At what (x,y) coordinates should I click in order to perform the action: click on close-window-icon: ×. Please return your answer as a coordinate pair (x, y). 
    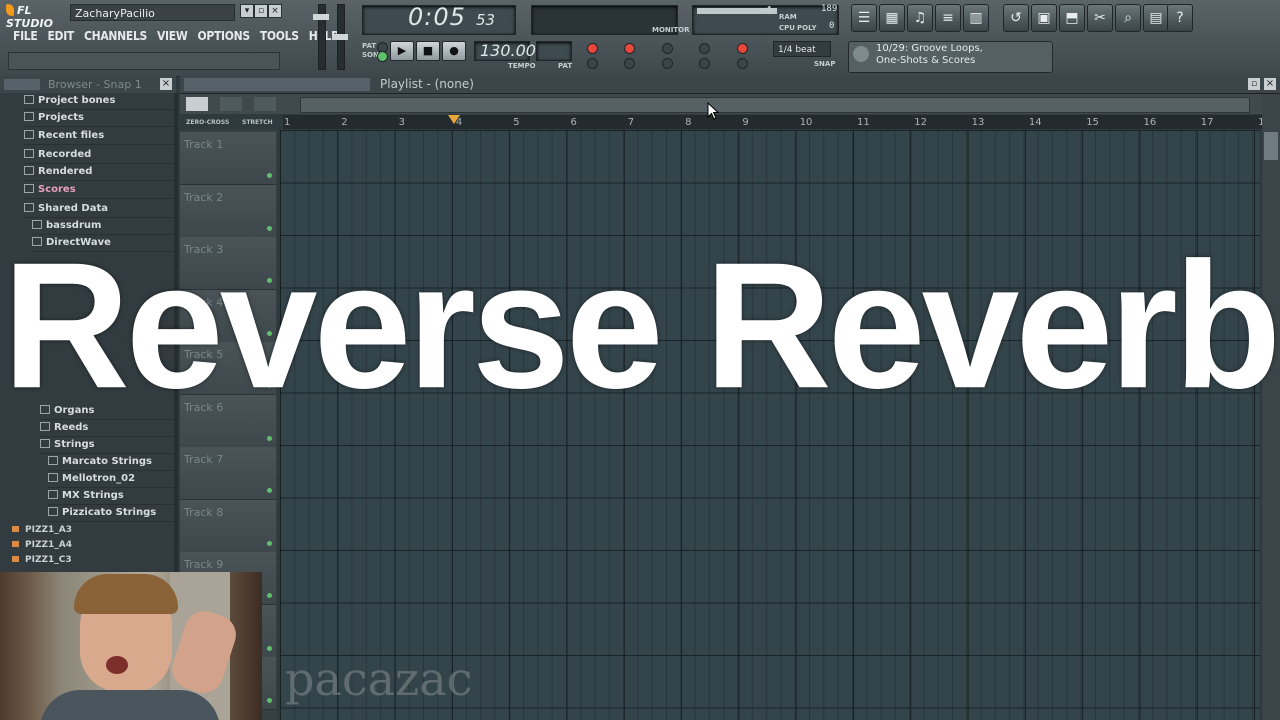
    Looking at the image, I should click on (275, 11).